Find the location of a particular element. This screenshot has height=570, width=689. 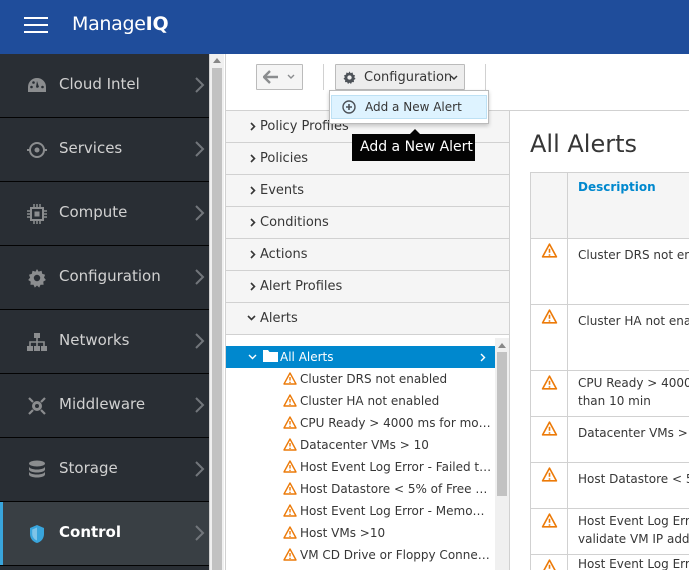

configuration-dropdown-menu: Add a New Alert is located at coordinates (409, 107).